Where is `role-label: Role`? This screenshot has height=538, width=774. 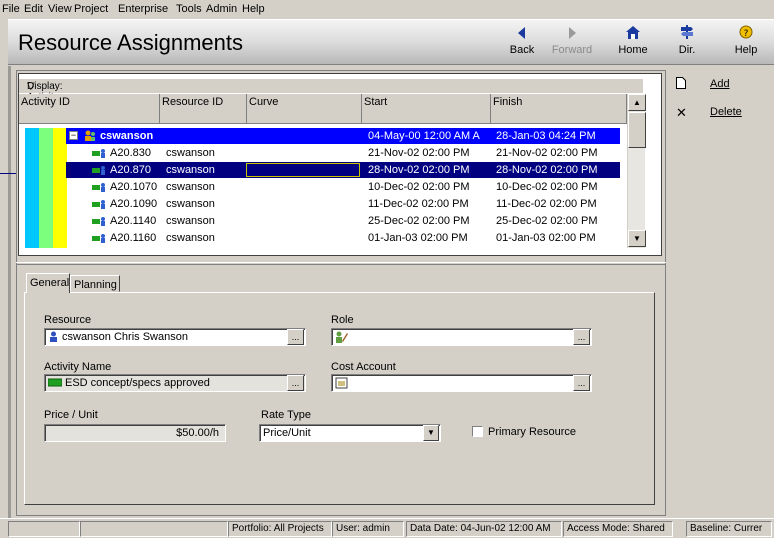
role-label: Role is located at coordinates (342, 320).